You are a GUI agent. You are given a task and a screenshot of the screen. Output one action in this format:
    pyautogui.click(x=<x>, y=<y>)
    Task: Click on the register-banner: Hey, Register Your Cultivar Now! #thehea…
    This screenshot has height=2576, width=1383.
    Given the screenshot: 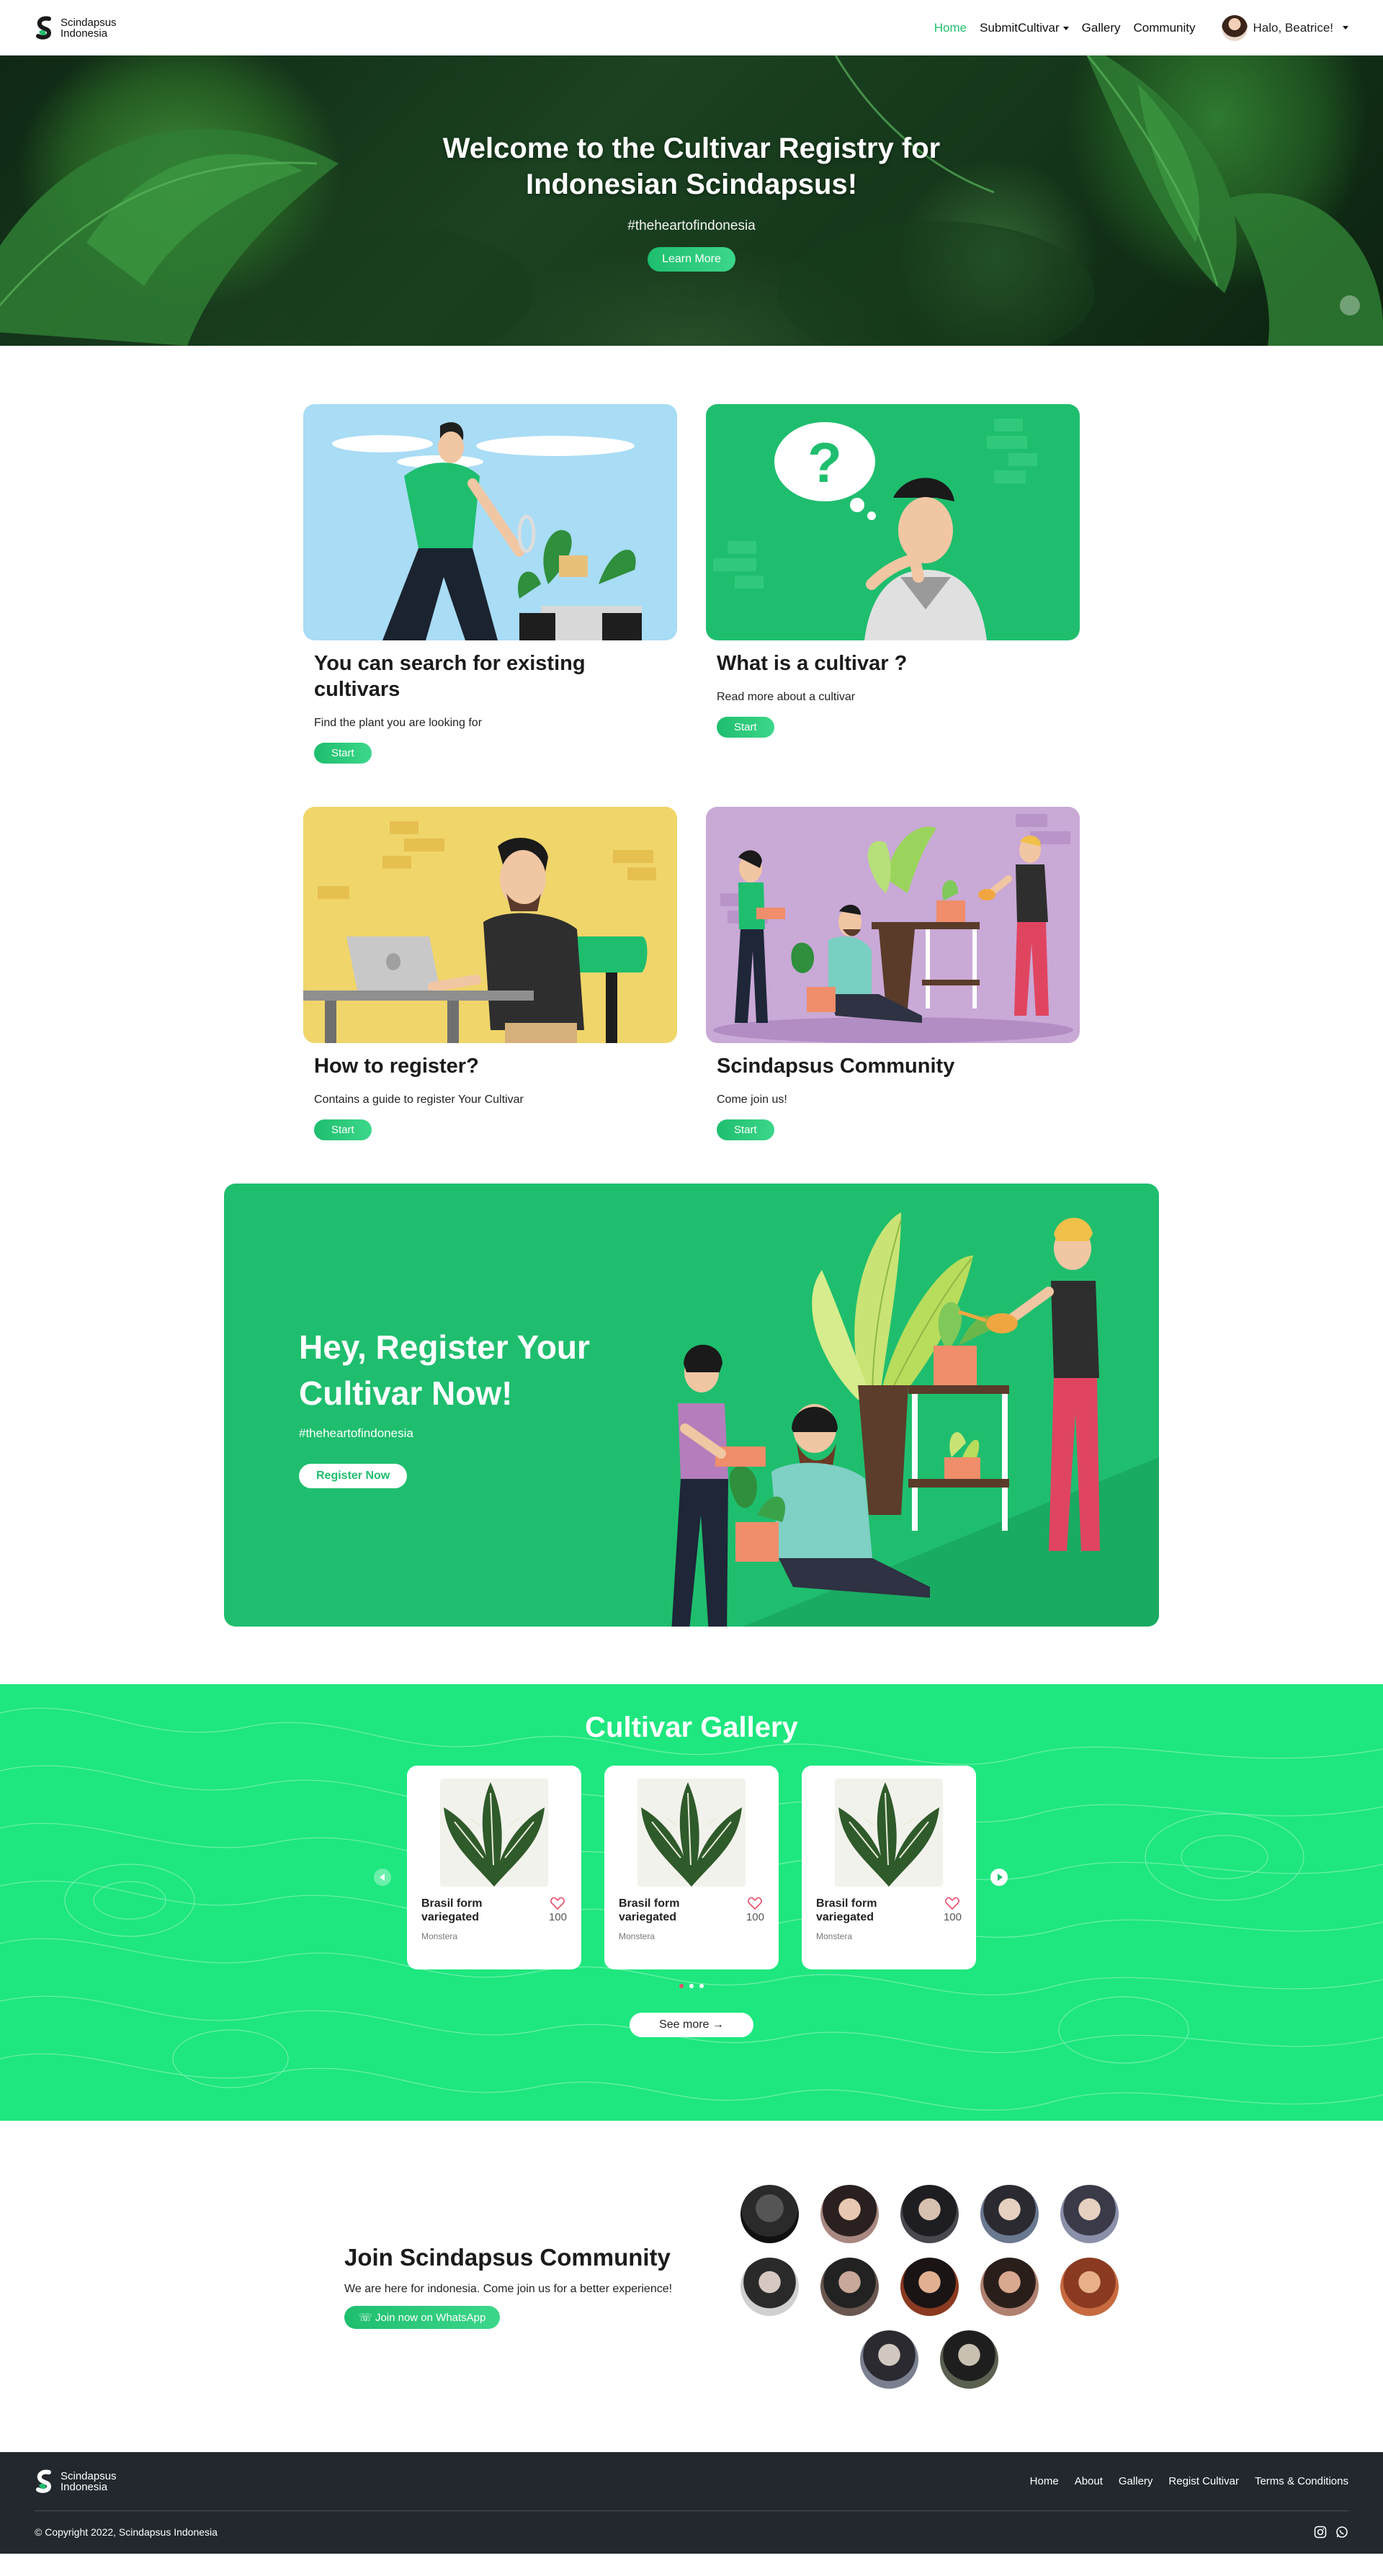 What is the action you would take?
    pyautogui.click(x=691, y=1405)
    